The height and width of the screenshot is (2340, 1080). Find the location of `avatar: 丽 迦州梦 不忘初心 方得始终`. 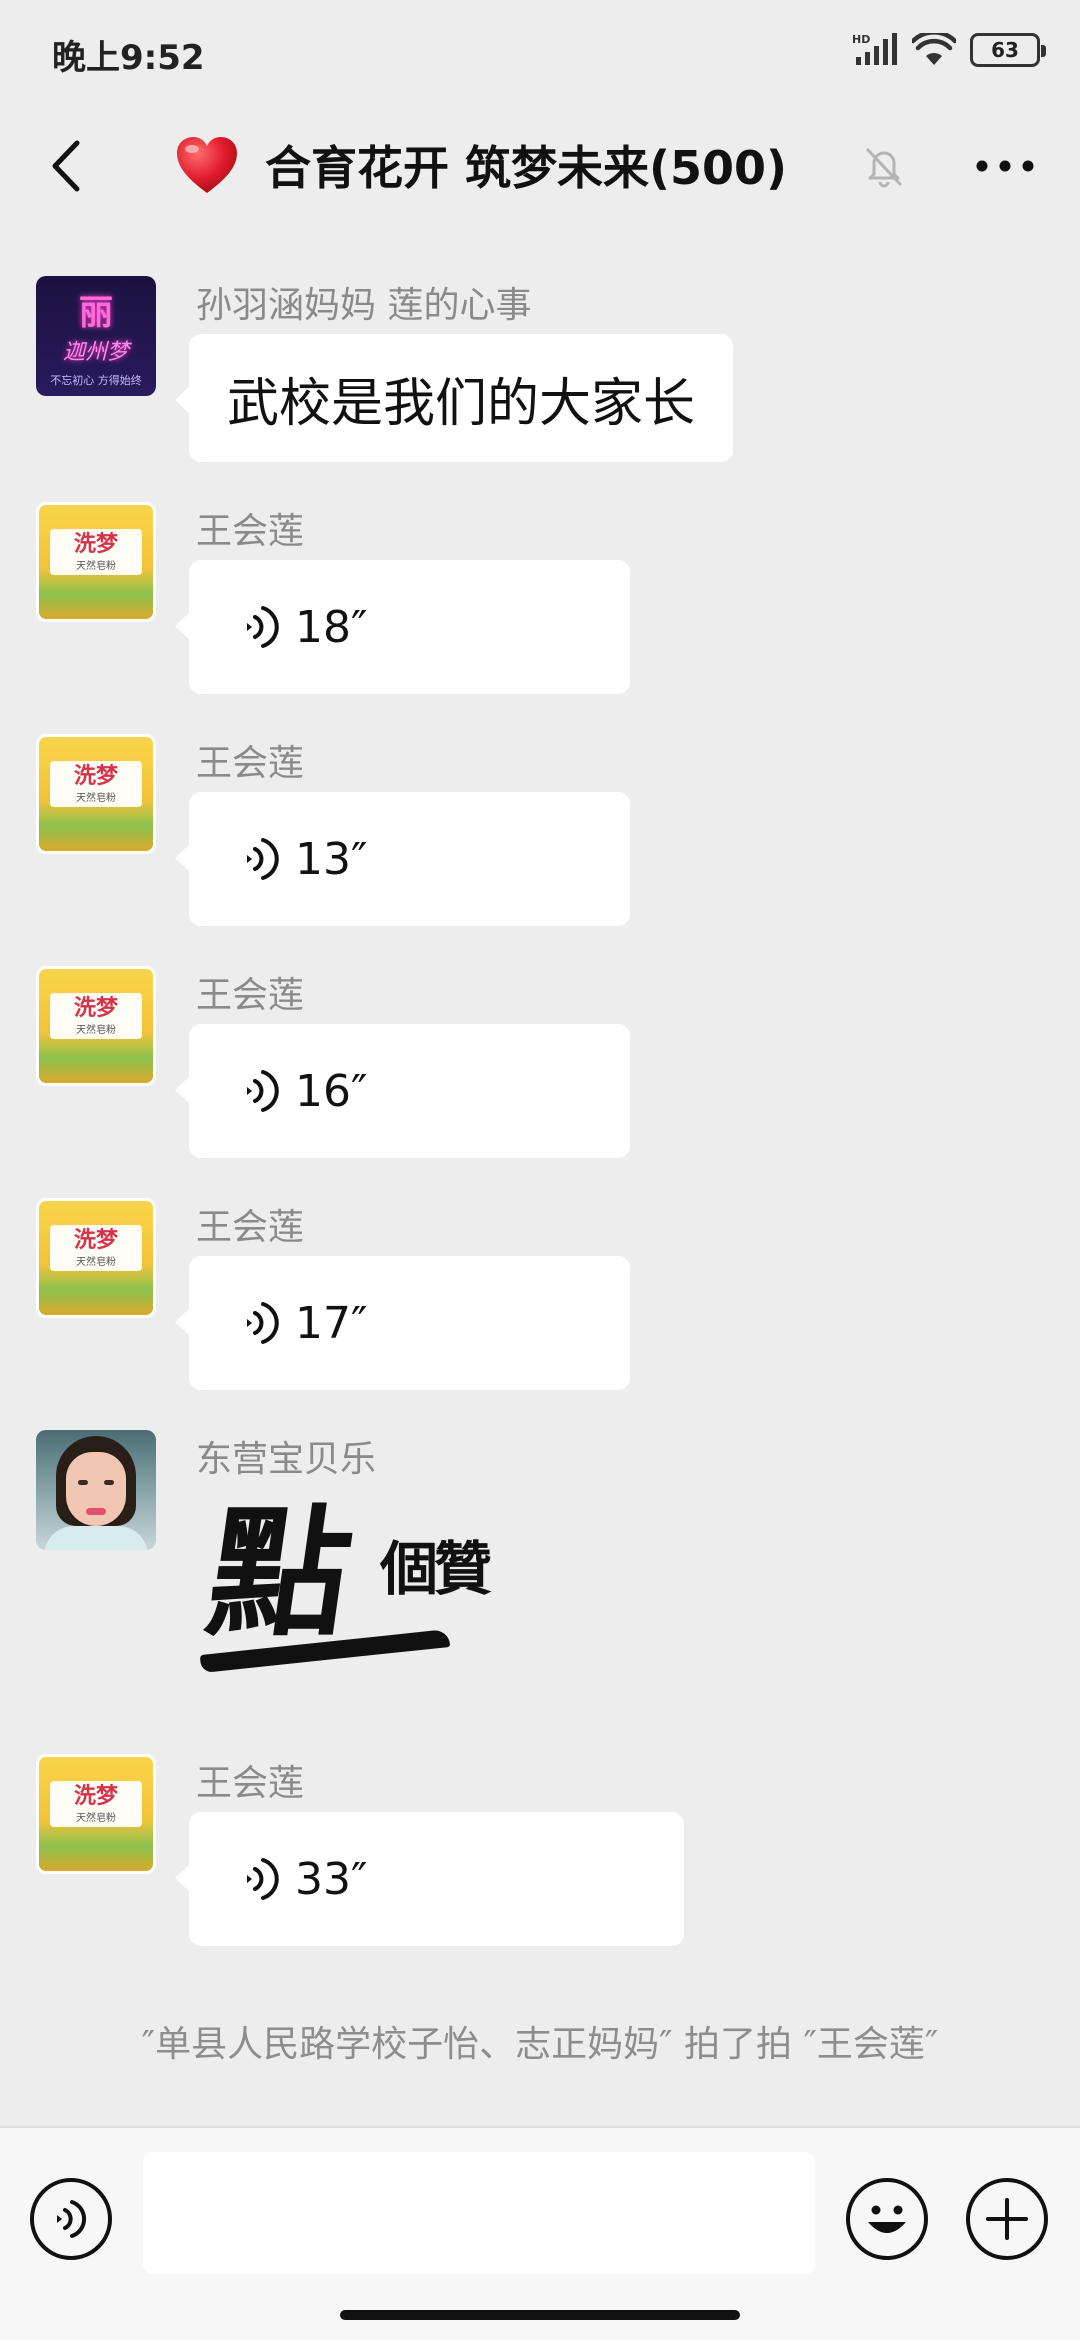

avatar: 丽 迦州梦 不忘初心 方得始终 is located at coordinates (96, 336).